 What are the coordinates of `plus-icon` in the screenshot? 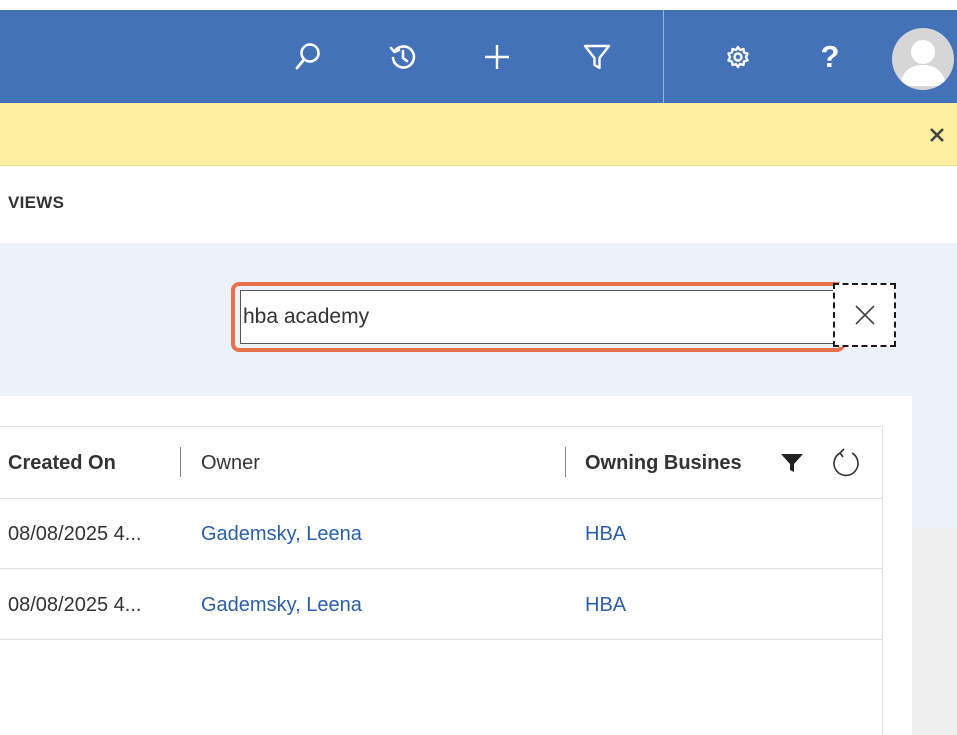 It's located at (497, 56).